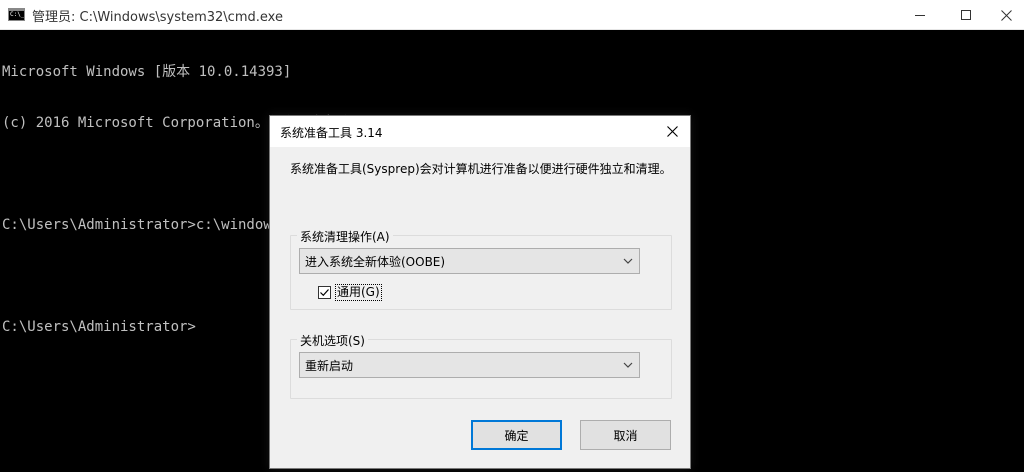 Image resolution: width=1024 pixels, height=472 pixels. I want to click on dialog-description: 系统准备工具(Sysprep)会对计算机进行准备以便进行硬件独立和清理。, so click(481, 169).